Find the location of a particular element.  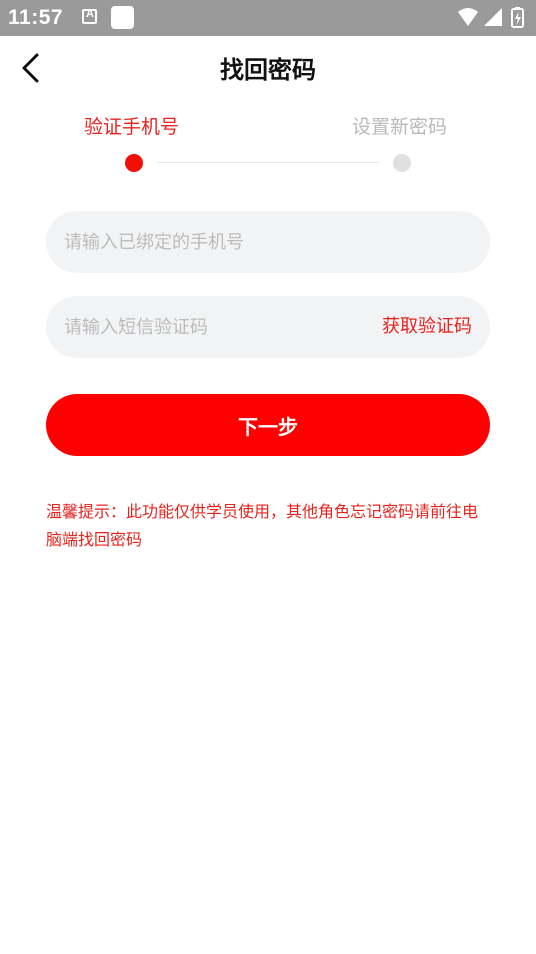

cellular-signal-icon is located at coordinates (493, 17).